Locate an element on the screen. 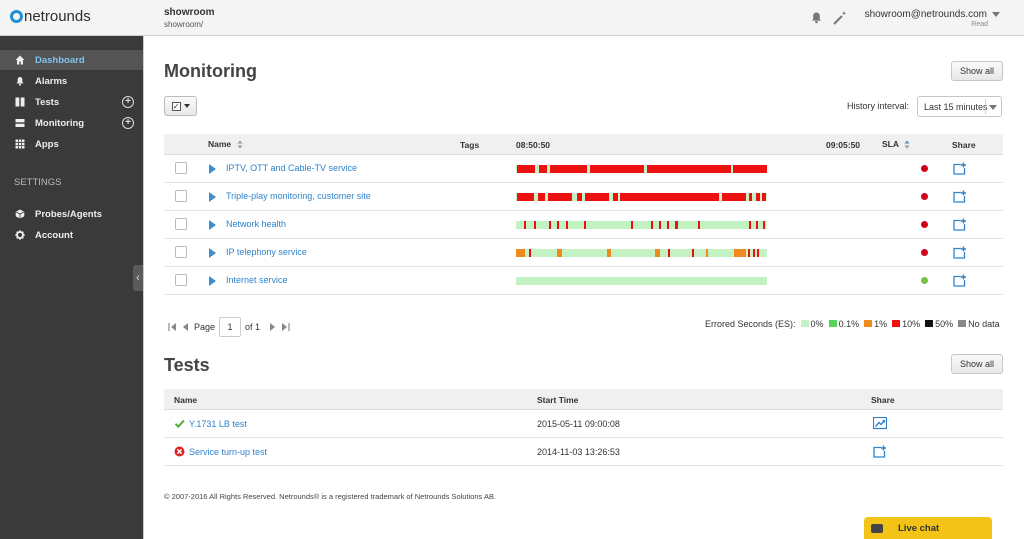 This screenshot has height=539, width=1024. user-email: showroom@netrounds.com is located at coordinates (926, 14).